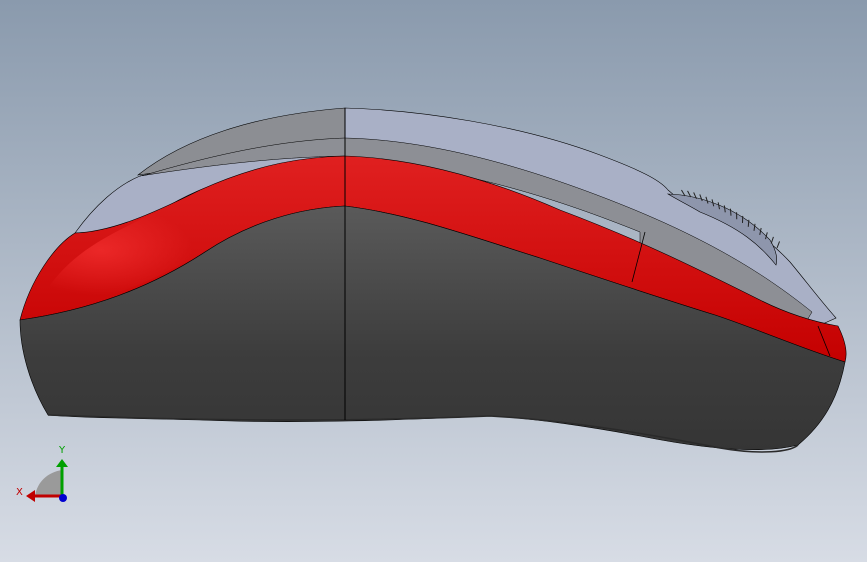 The width and height of the screenshot is (867, 562). I want to click on triad-z-axis-dot, so click(63, 498).